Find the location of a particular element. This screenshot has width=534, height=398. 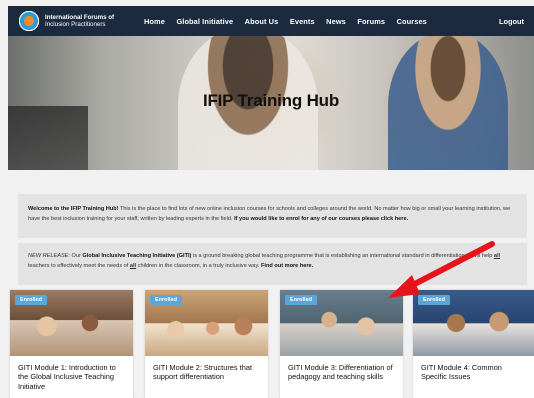

brand-line-2: Inclusion Practitioners is located at coordinates (75, 24).